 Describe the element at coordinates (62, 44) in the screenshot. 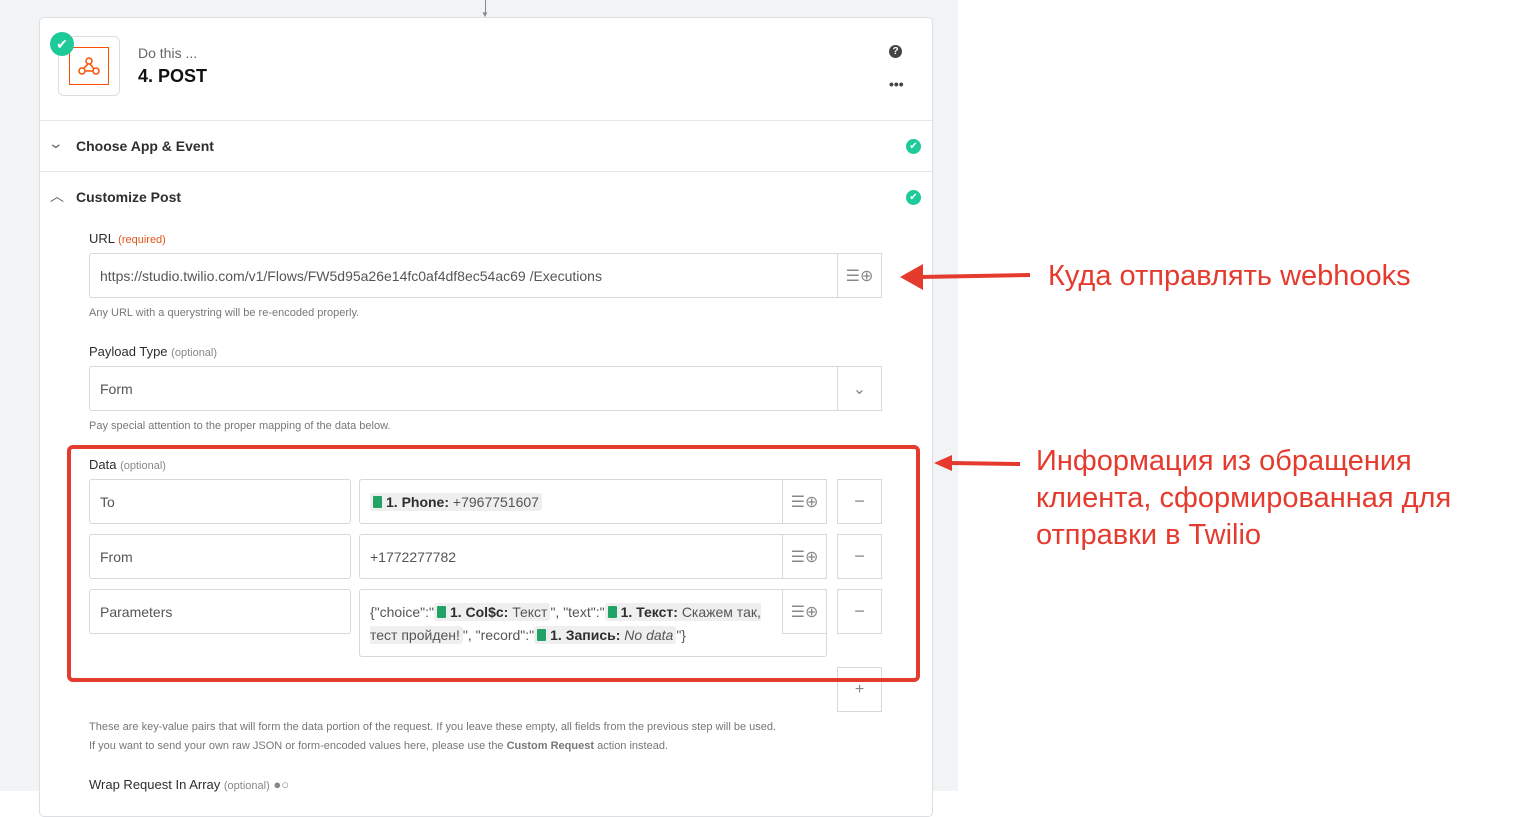

I see `status-check-icon: ✔` at that location.